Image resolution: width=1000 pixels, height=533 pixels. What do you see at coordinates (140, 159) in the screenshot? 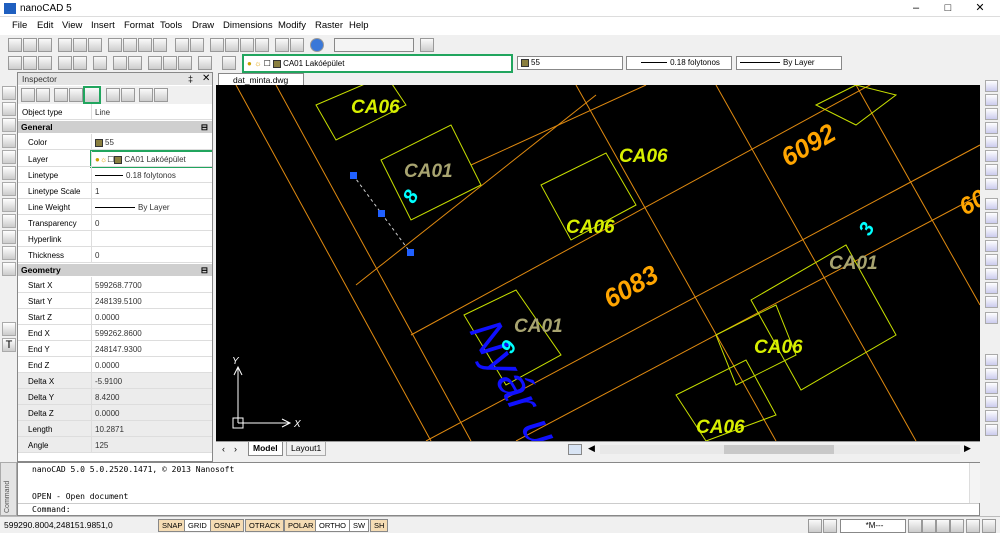
I see `prop-value: ●☼☐ CA01 Lakóépület` at bounding box center [140, 159].